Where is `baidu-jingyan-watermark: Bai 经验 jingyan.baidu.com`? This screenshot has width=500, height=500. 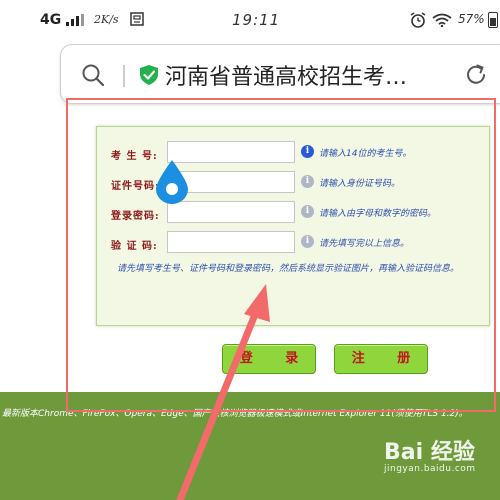 baidu-jingyan-watermark: Bai 经验 jingyan.baidu.com is located at coordinates (430, 454).